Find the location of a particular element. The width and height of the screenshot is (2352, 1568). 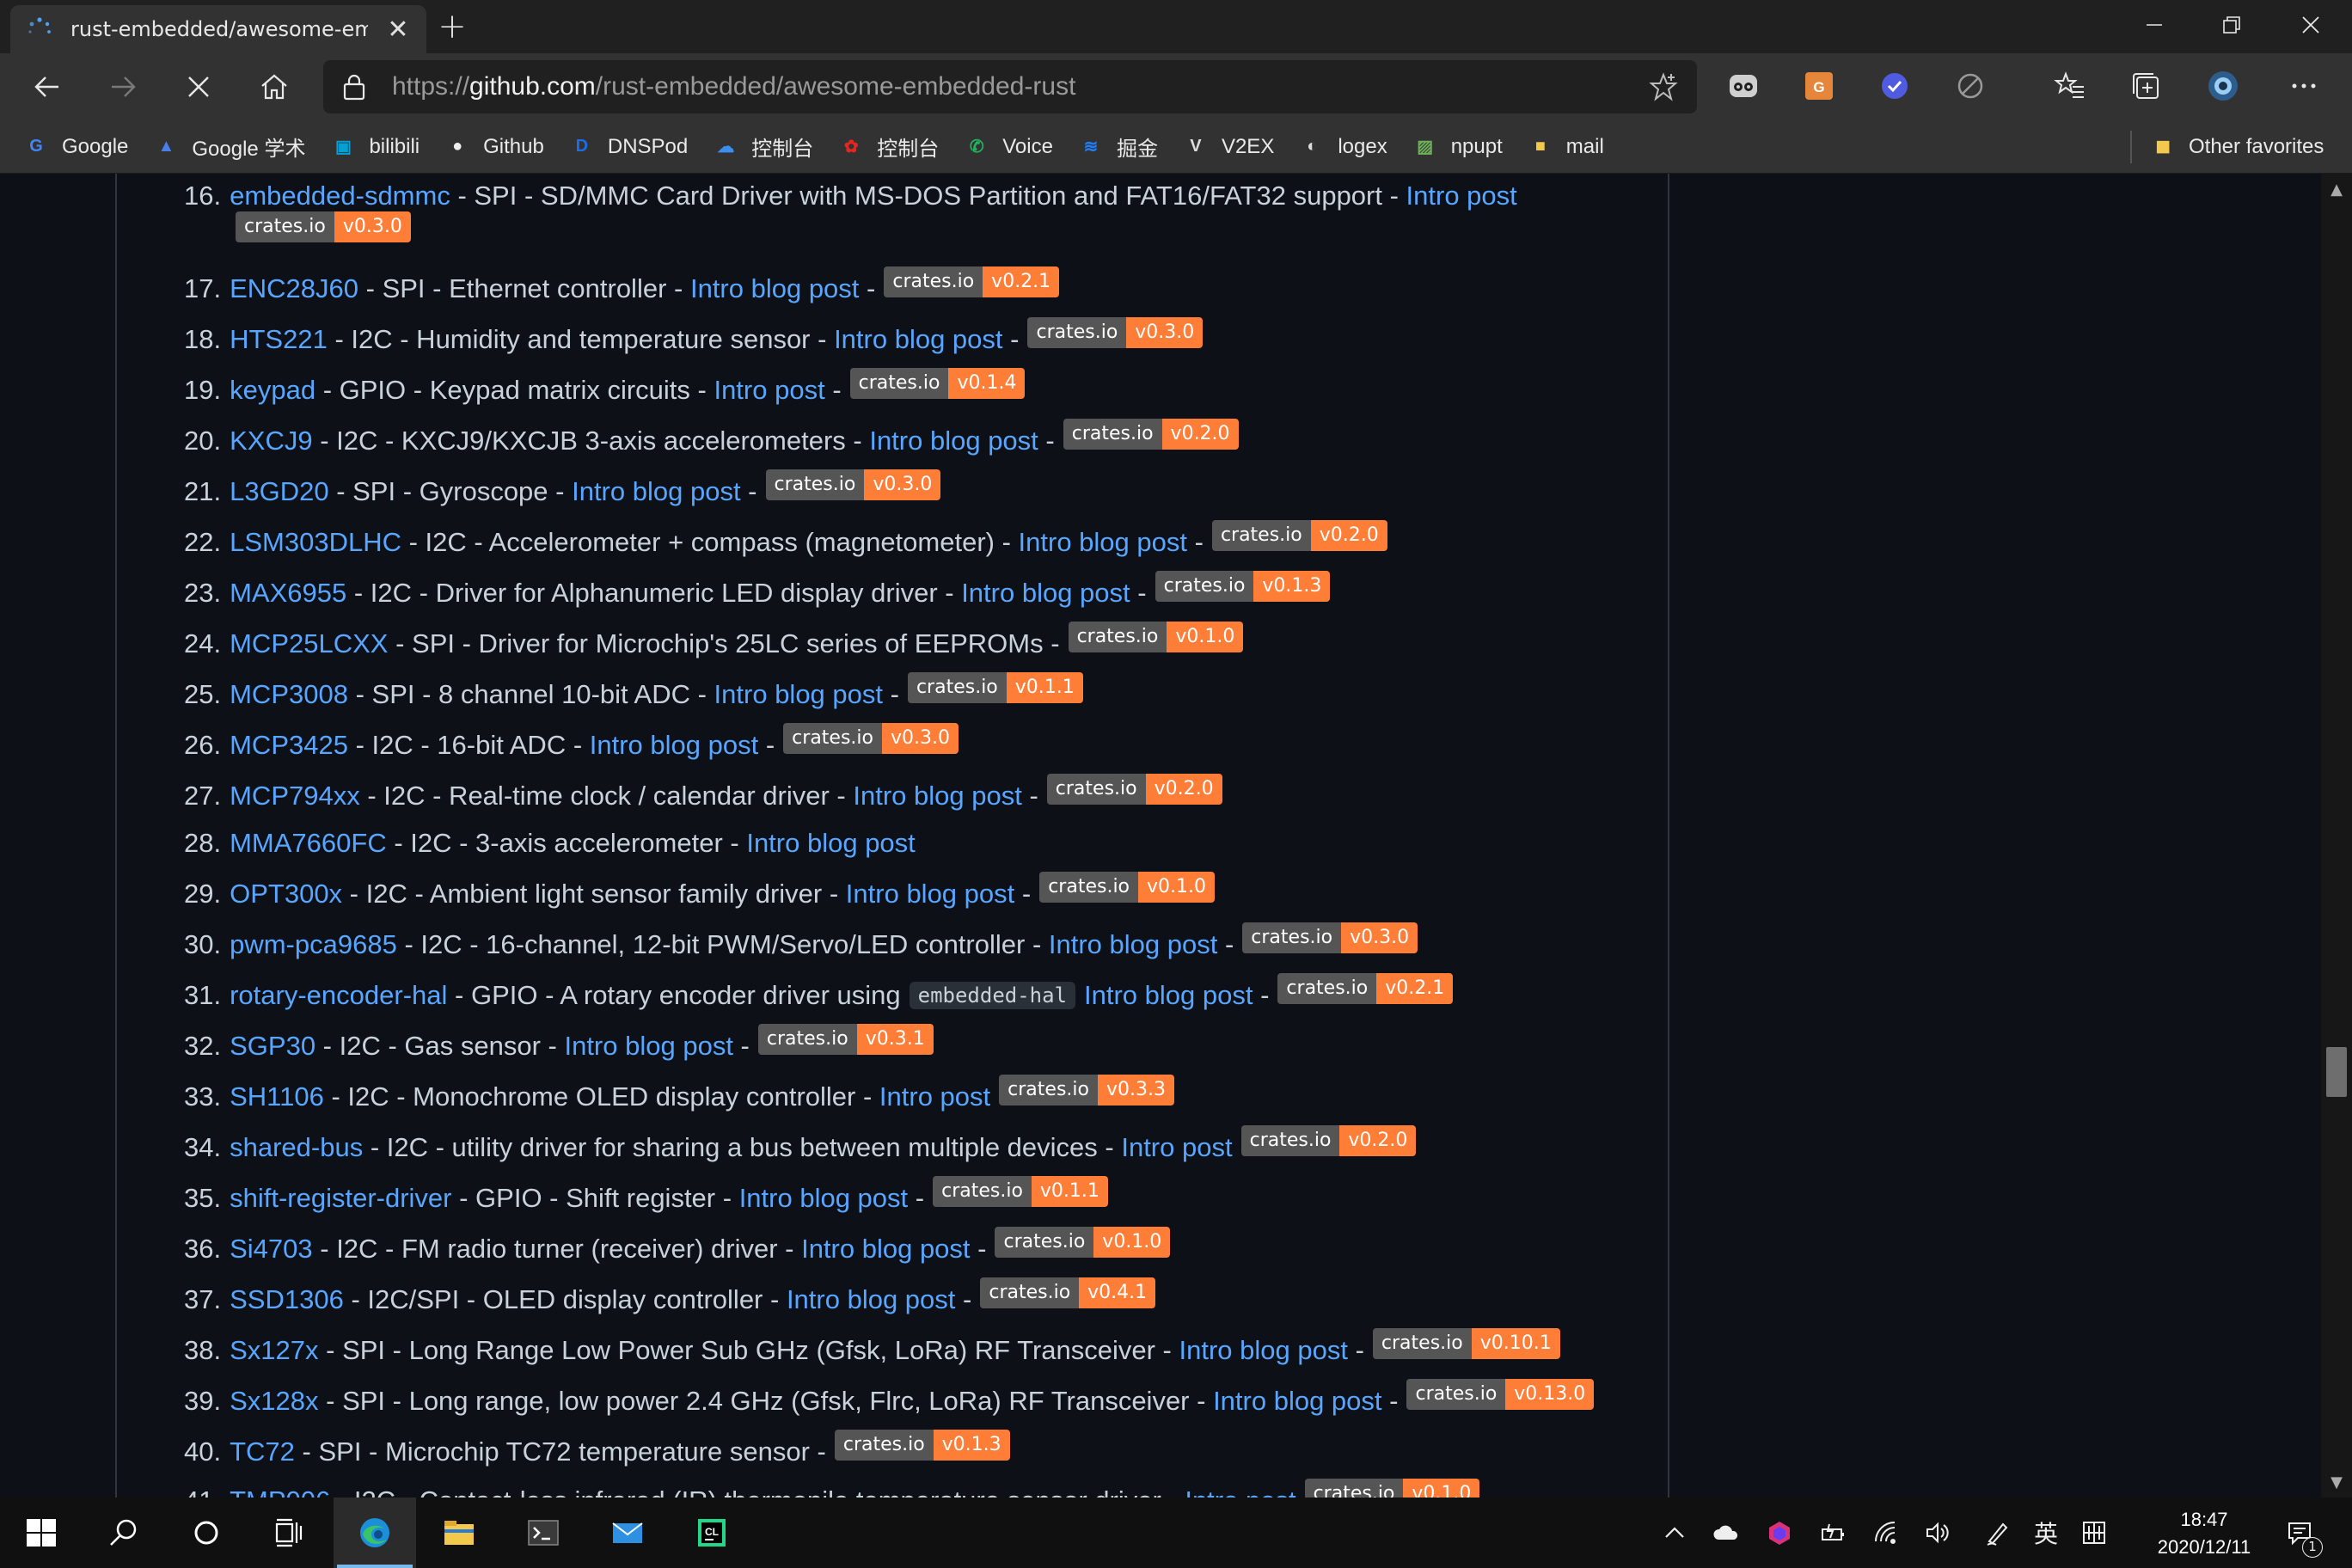

crates-io-version-badge: crates.io v0.13.0 is located at coordinates (1500, 1394).